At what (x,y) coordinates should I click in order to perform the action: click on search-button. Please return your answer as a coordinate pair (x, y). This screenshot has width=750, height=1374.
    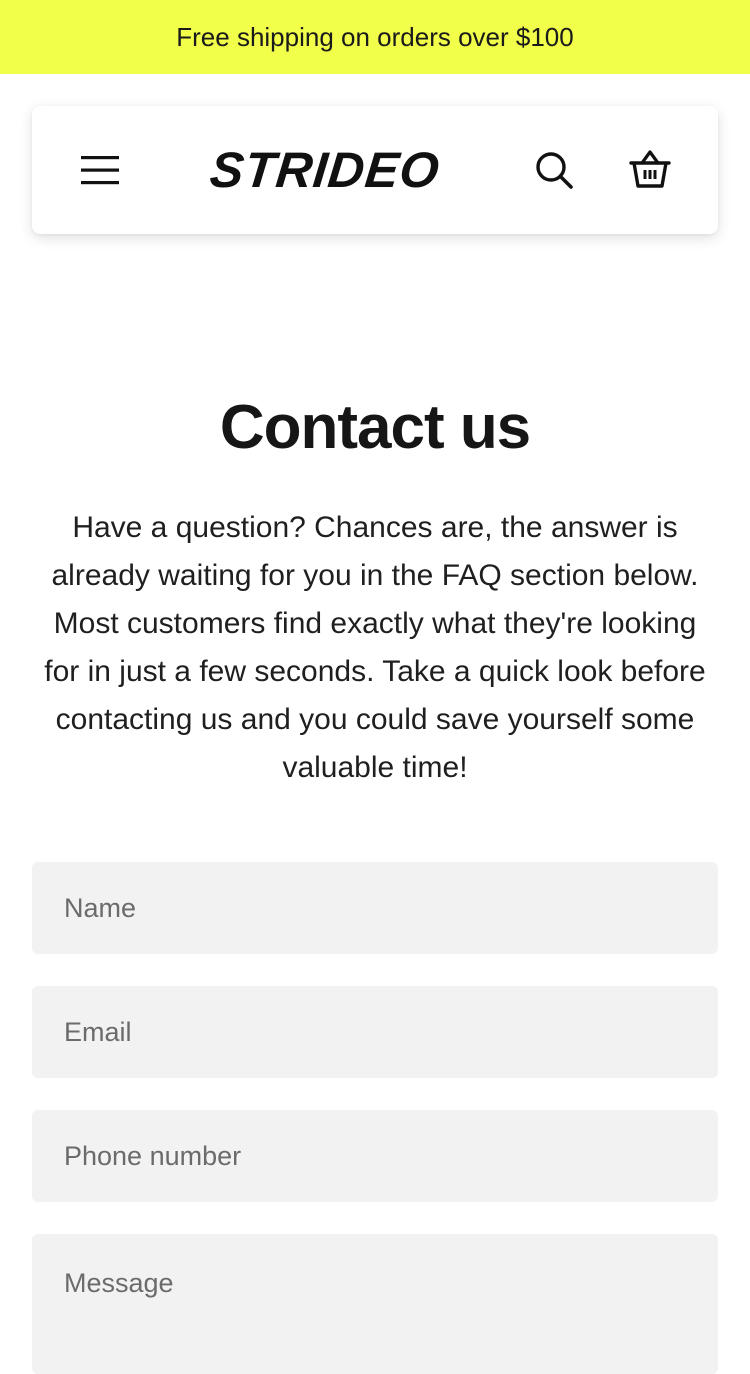
    Looking at the image, I should click on (554, 170).